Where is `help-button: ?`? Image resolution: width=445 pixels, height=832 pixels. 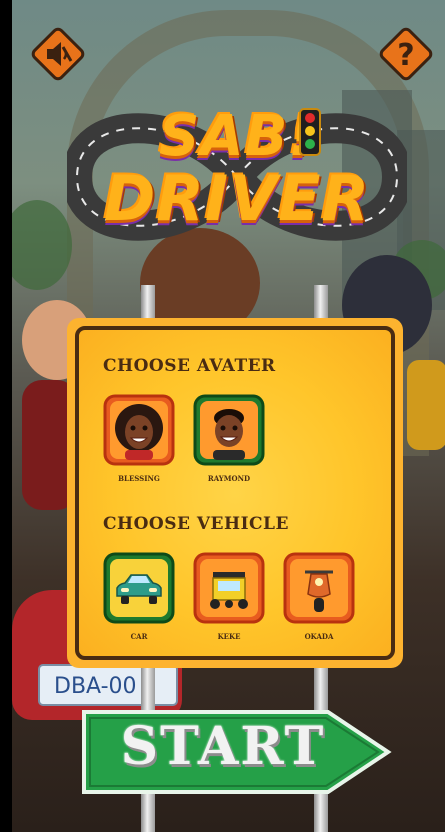 help-button: ? is located at coordinates (406, 54).